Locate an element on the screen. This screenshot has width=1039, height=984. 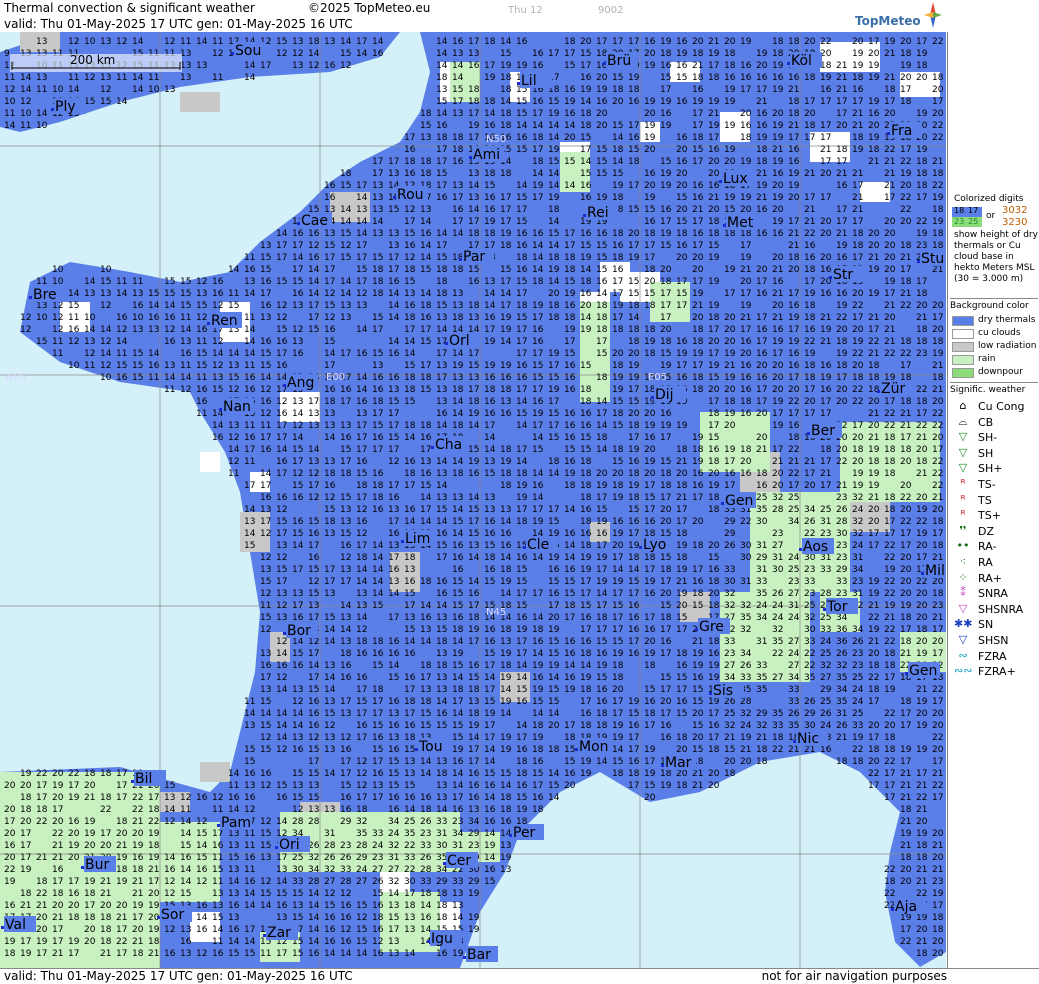
thermal-height-digit: 34 is located at coordinates (458, 834).